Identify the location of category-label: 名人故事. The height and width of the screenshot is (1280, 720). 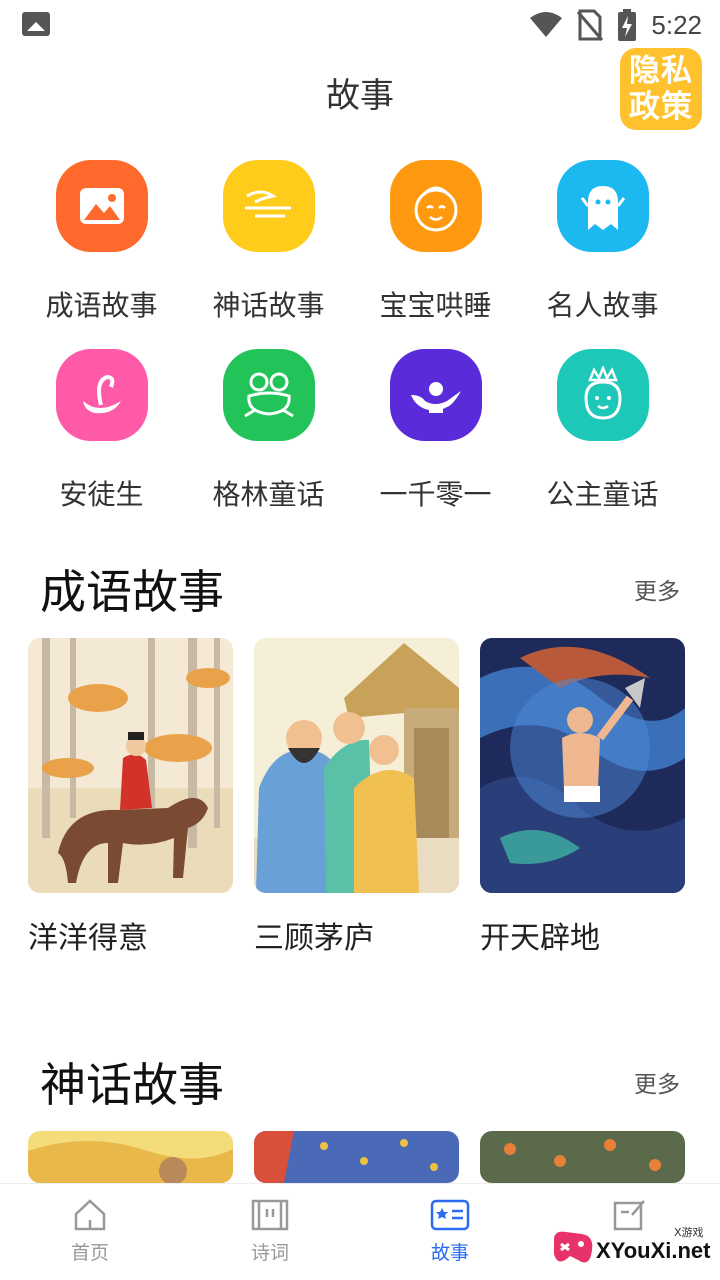
(602, 305).